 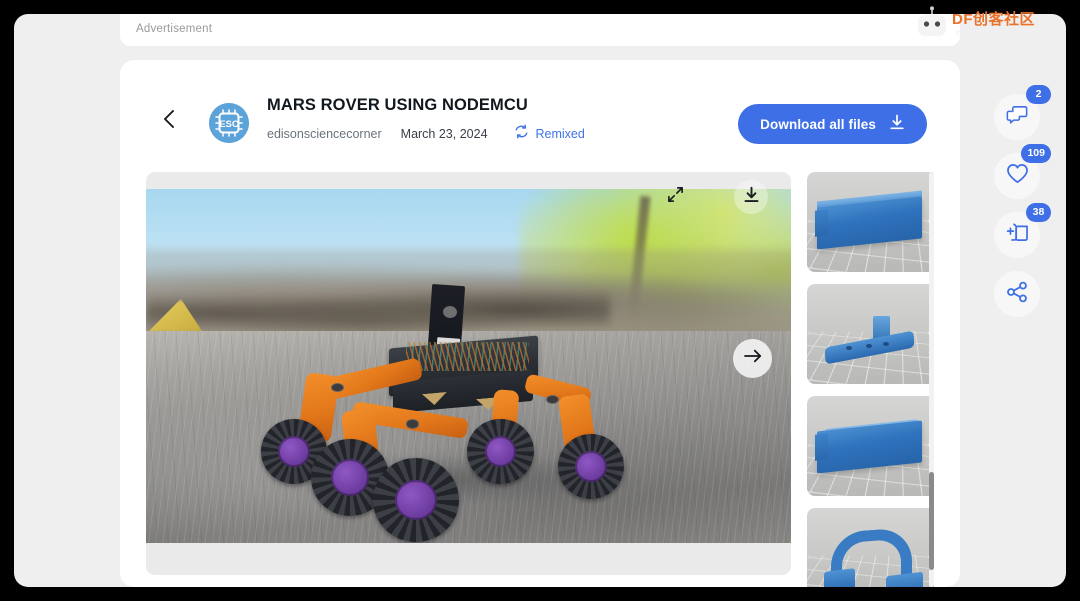 I want to click on advertisement-label: Advertisement, so click(x=174, y=29).